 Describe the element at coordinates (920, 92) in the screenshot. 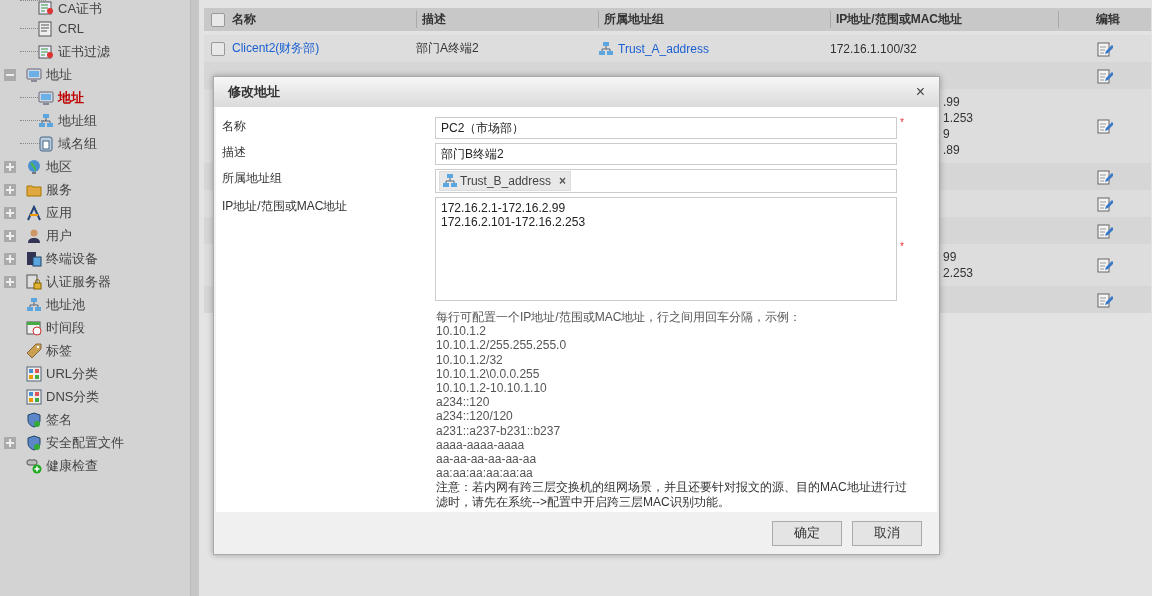

I see `close-button: ×` at that location.